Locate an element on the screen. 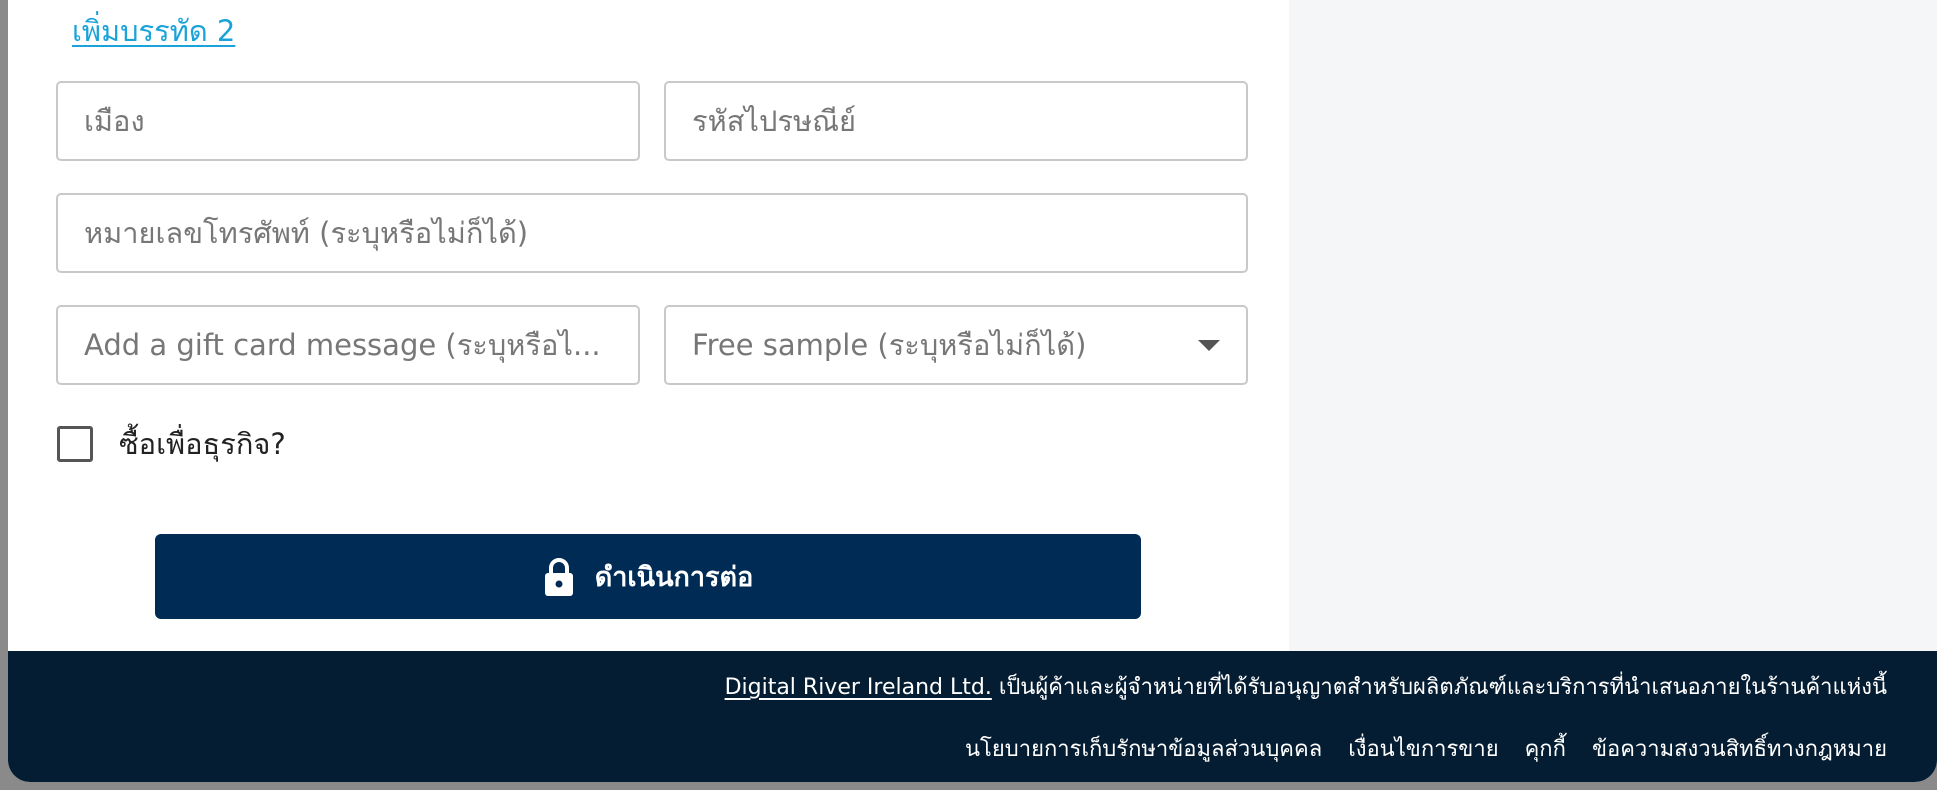 Image resolution: width=1937 pixels, height=790 pixels. footer-link-terms: เงื่อนไขการขาย is located at coordinates (1423, 748).